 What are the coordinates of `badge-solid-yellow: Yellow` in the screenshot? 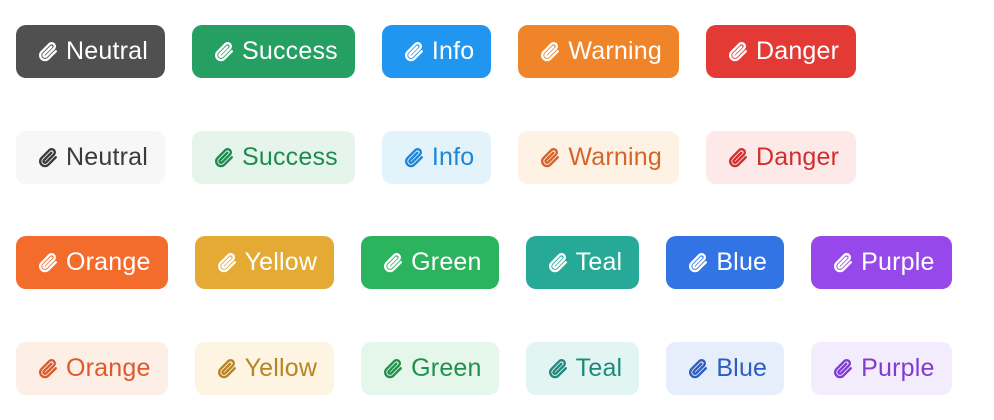 It's located at (264, 262).